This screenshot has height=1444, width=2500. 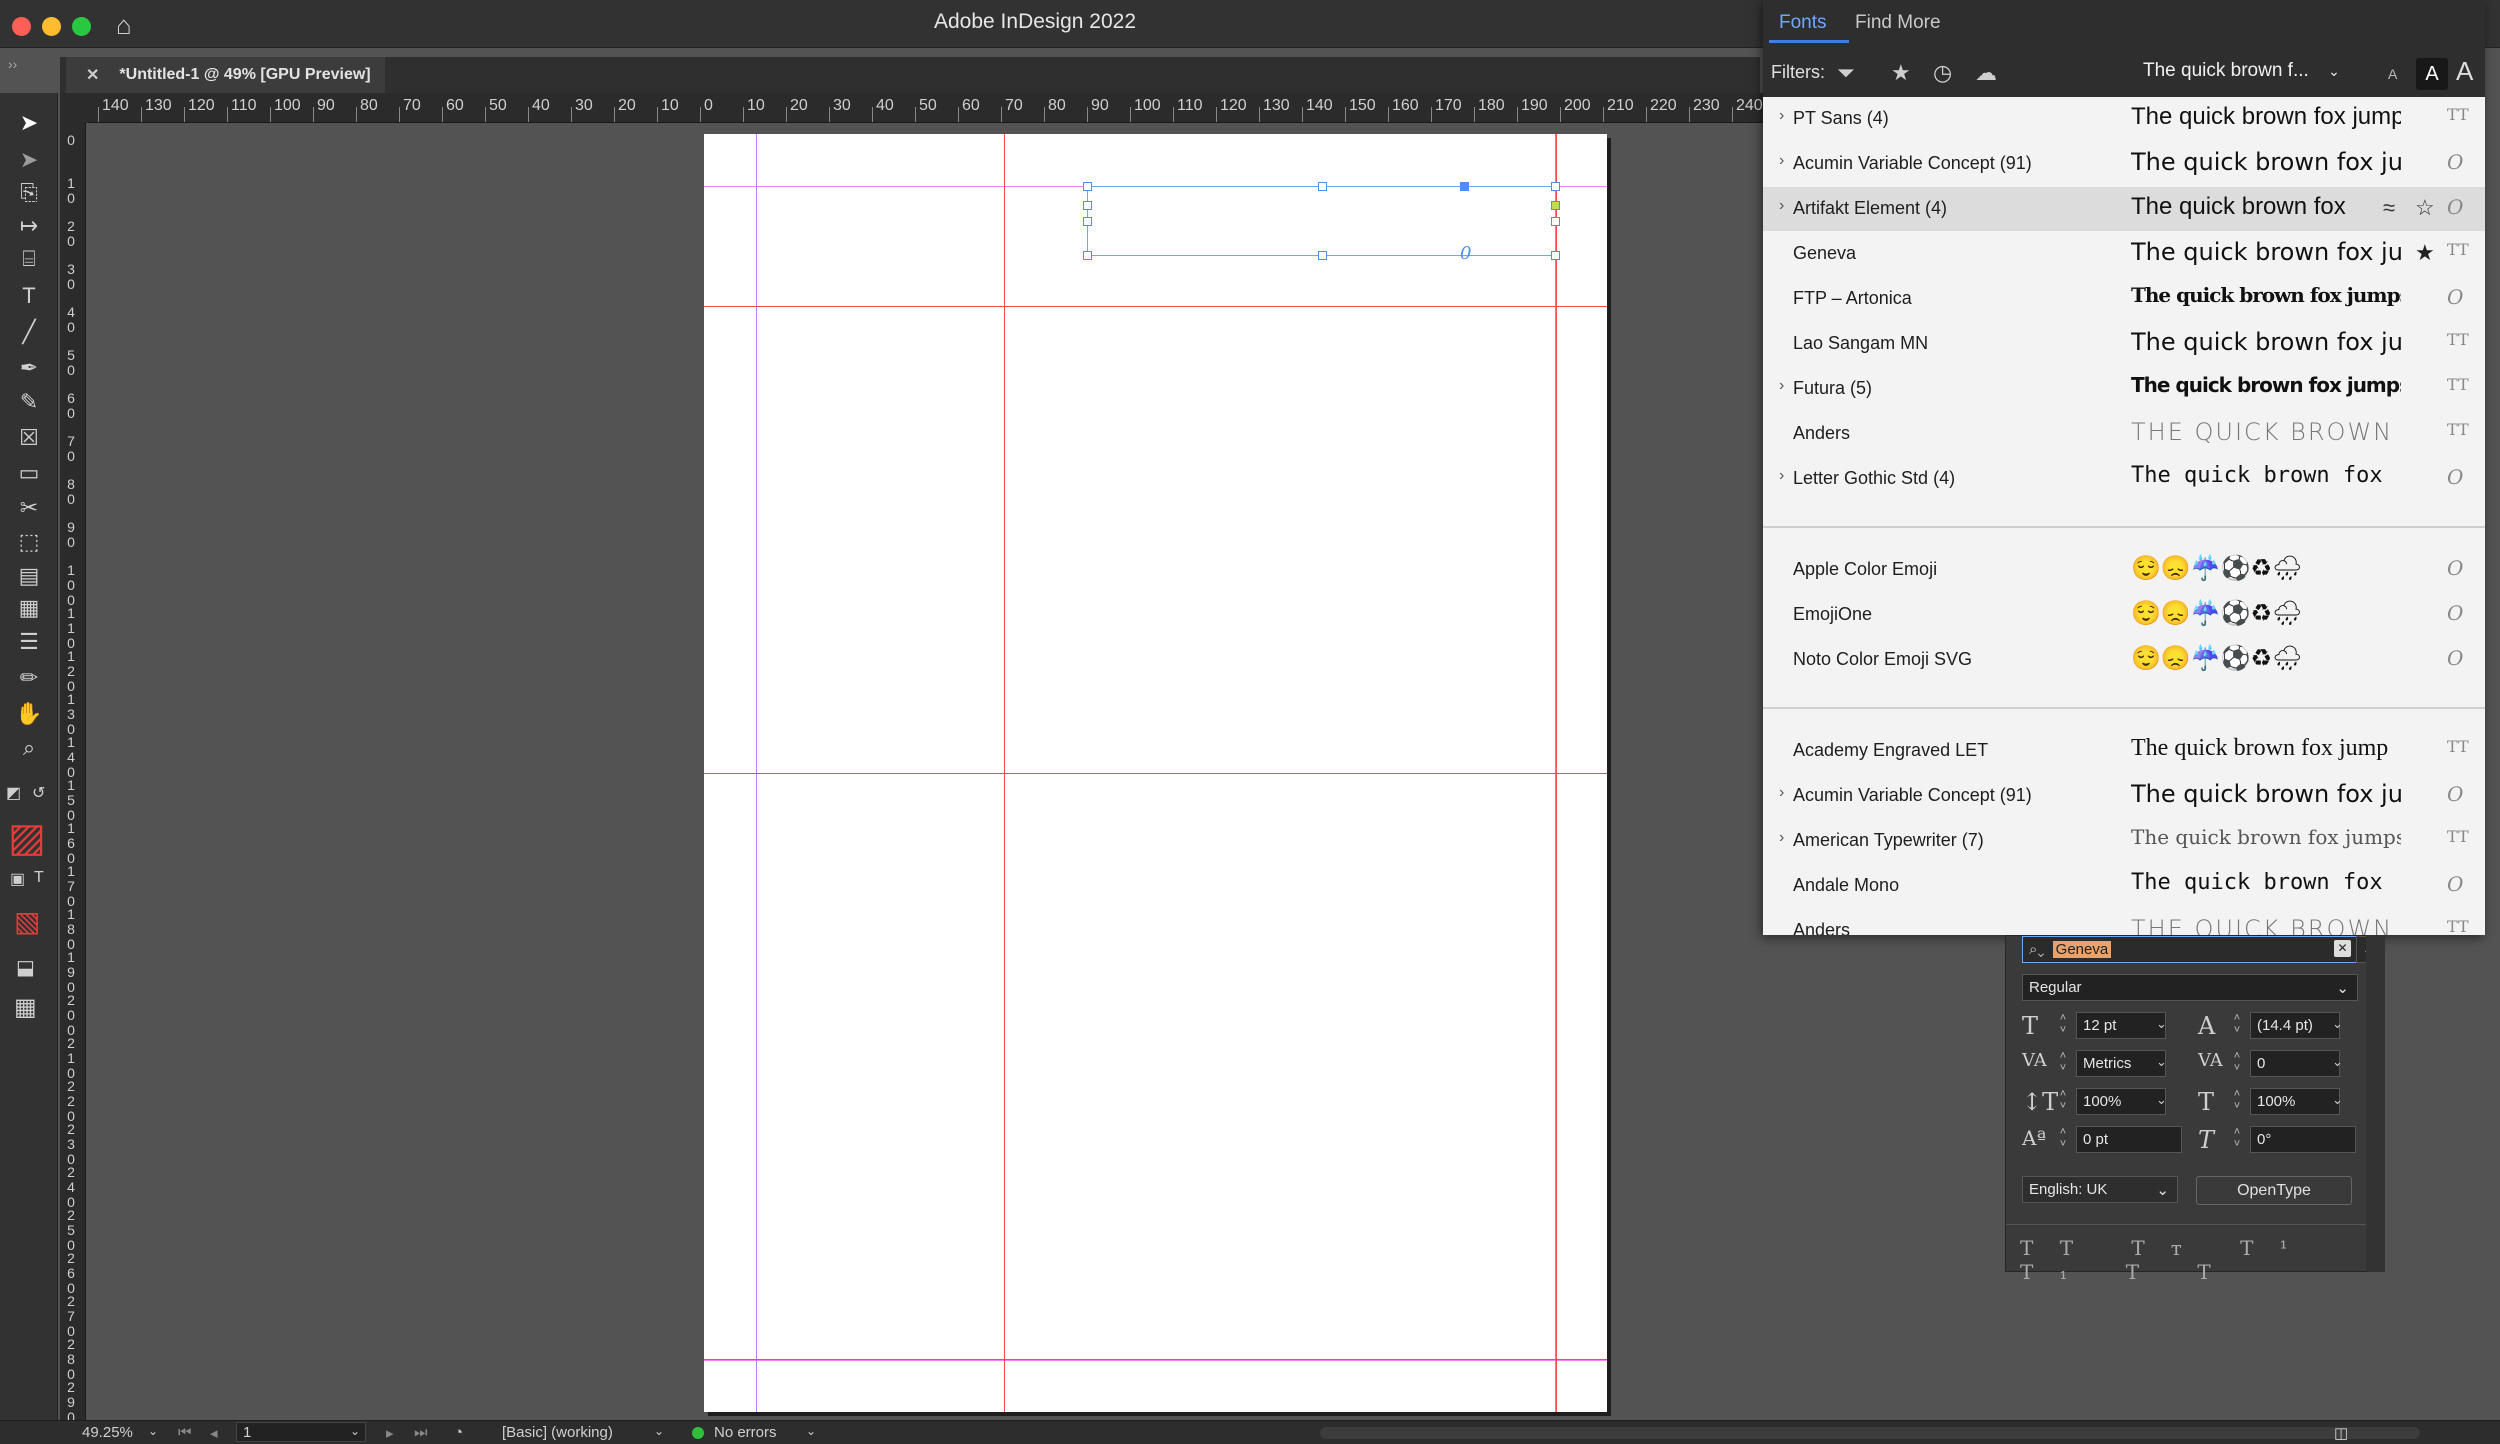 What do you see at coordinates (38, 793) in the screenshot?
I see `swap-fill-stroke-icon: ↺` at bounding box center [38, 793].